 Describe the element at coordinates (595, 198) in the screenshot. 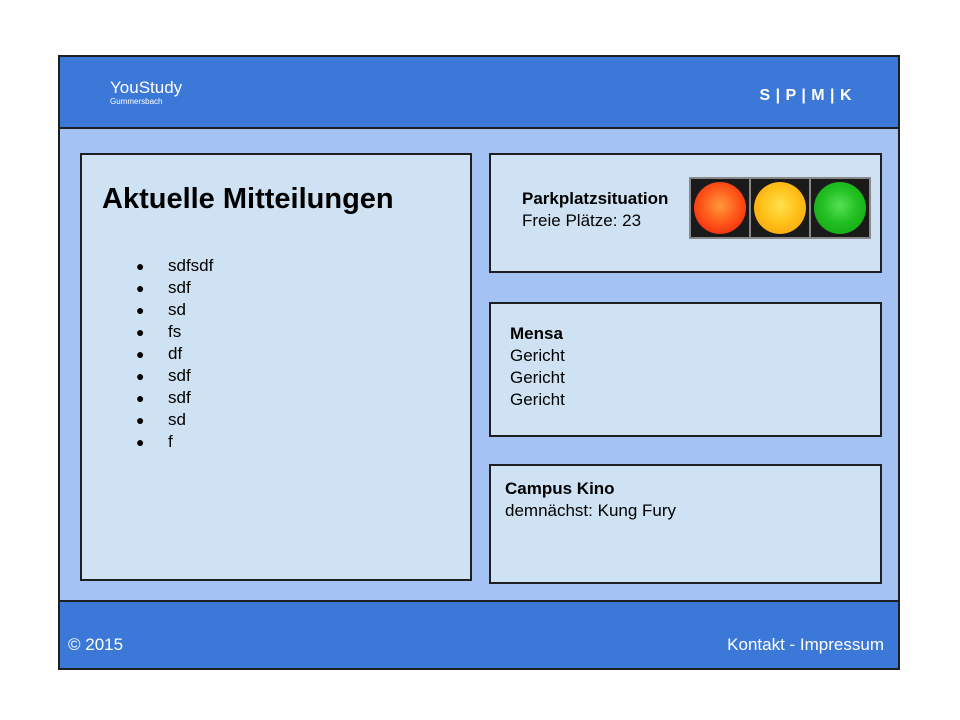

I see `parking-title: Parkplatzsituation` at that location.